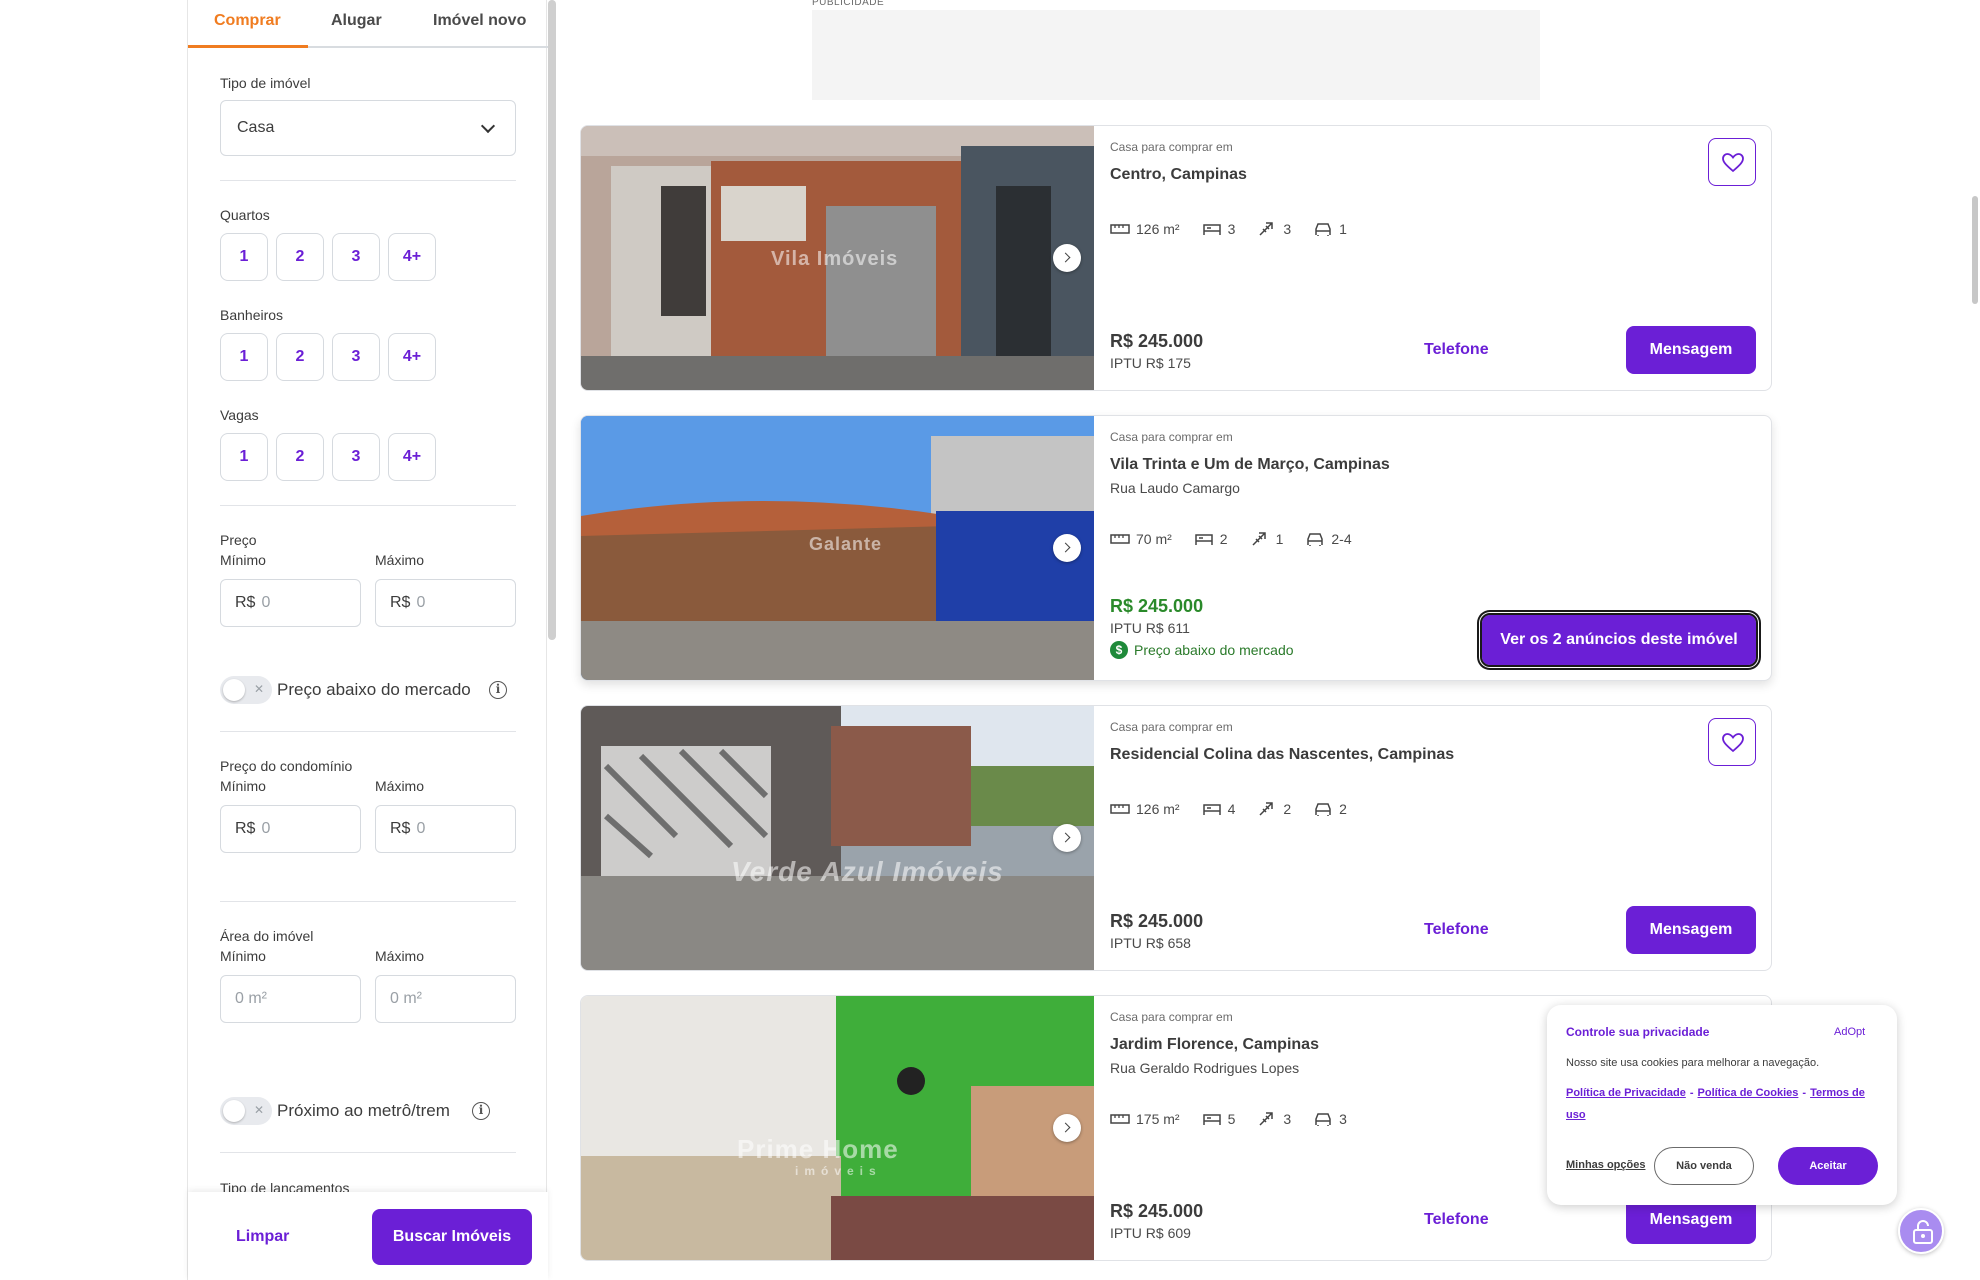  Describe the element at coordinates (412, 457) in the screenshot. I see `vagas-chip-4plus: 4+` at that location.